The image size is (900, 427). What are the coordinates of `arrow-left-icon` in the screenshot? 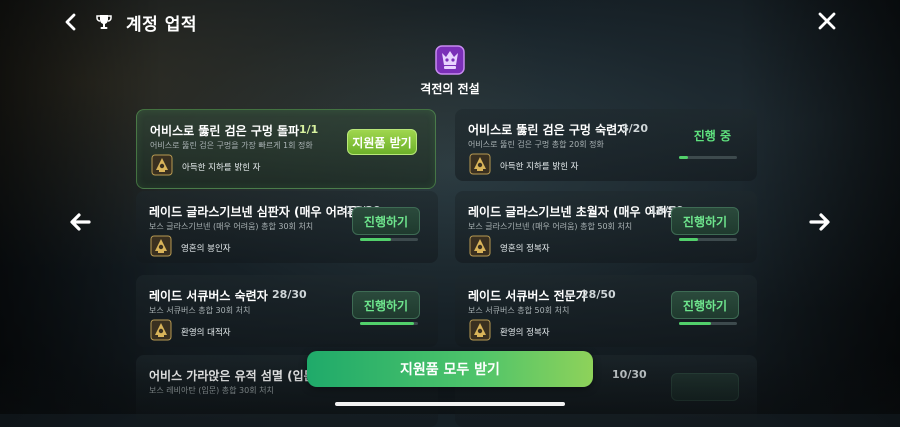 It's located at (80, 222).